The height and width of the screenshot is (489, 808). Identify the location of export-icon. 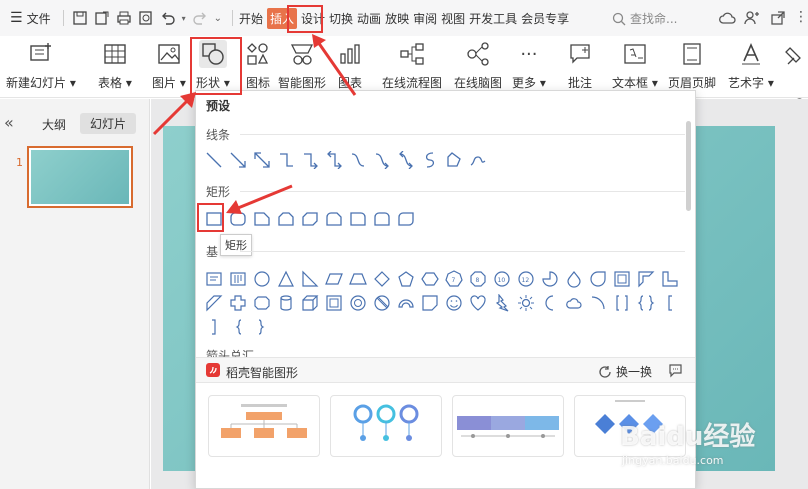
(102, 18).